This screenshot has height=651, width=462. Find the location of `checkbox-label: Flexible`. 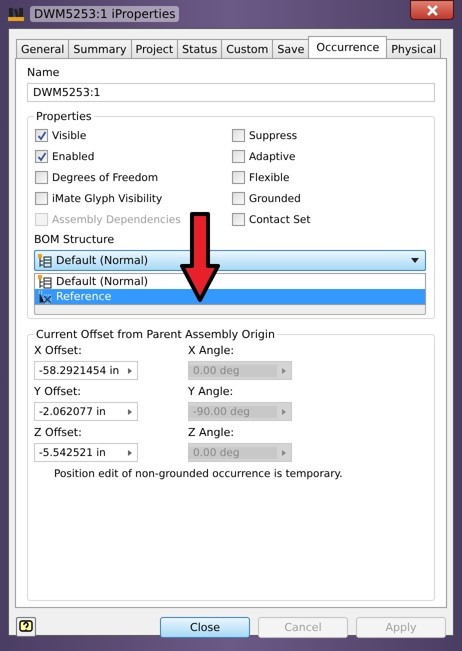

checkbox-label: Flexible is located at coordinates (269, 178).